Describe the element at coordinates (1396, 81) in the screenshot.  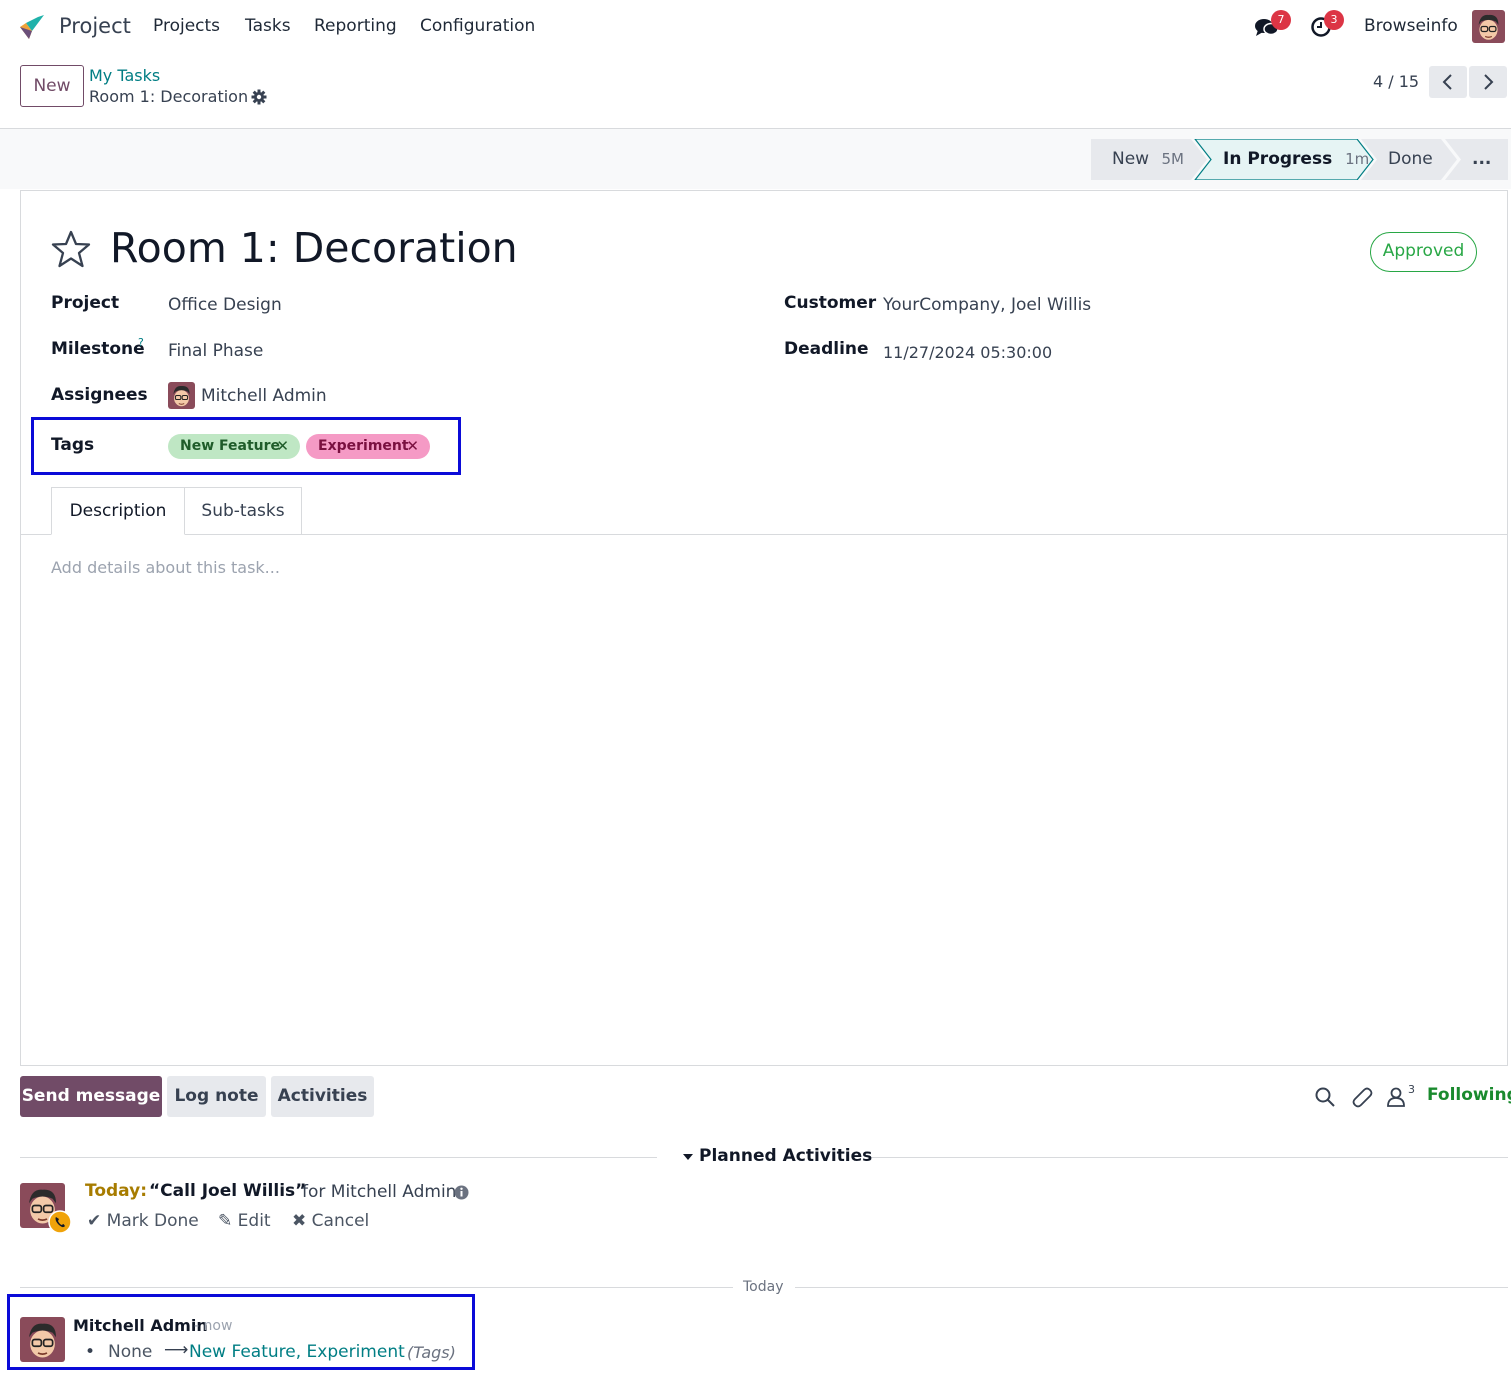
I see `pager-value: 4 / 15` at that location.